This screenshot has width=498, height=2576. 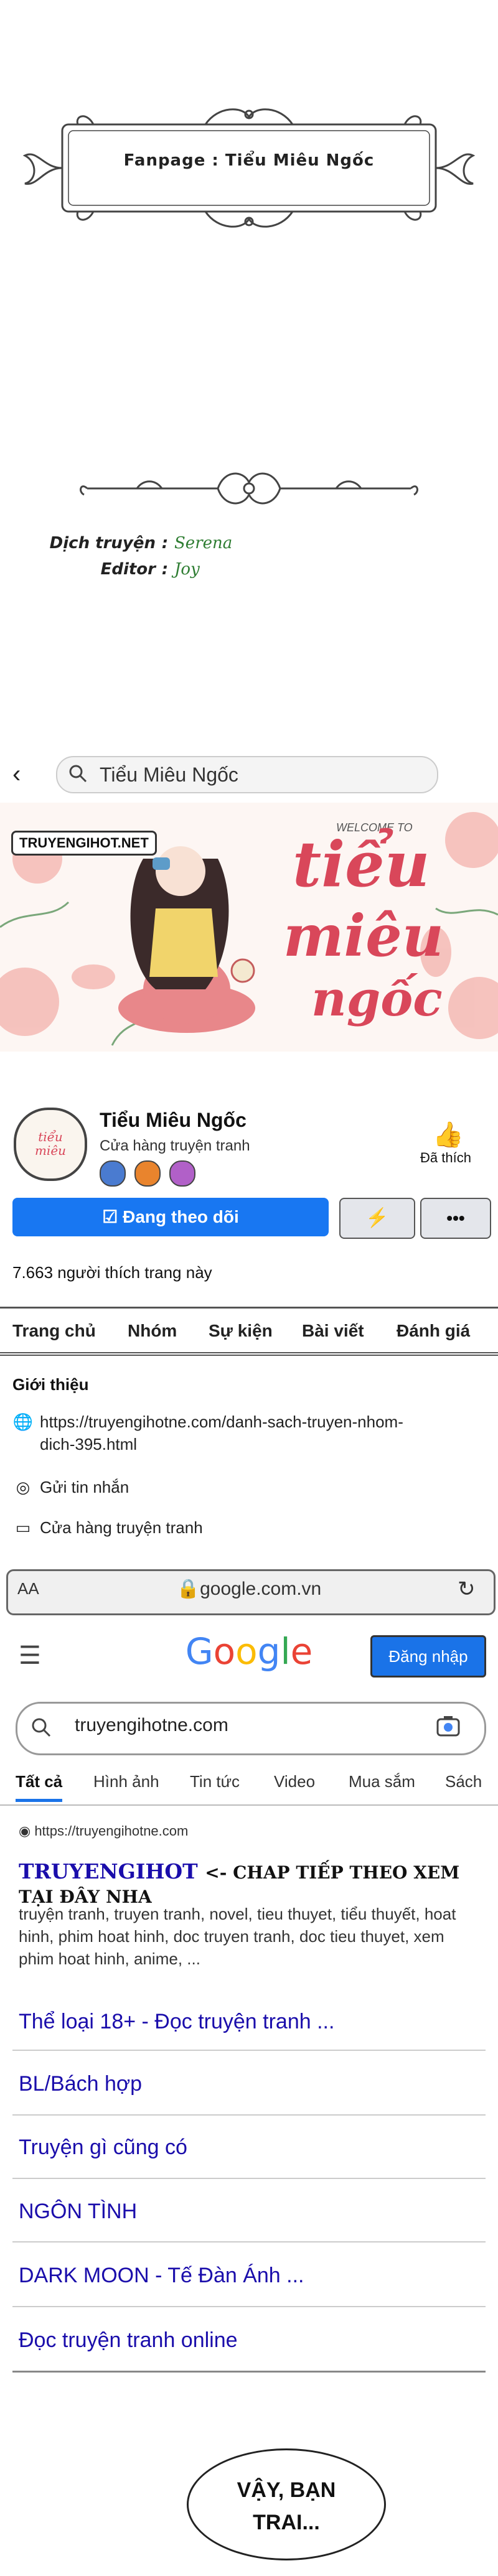 I want to click on fb-tab-bar: Trang chủ Nhóm Sự kiện Bài viết Đánh giá, so click(x=249, y=1331).